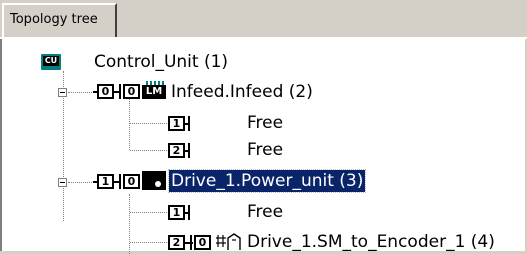  I want to click on line-module-icon: LM, so click(154, 90).